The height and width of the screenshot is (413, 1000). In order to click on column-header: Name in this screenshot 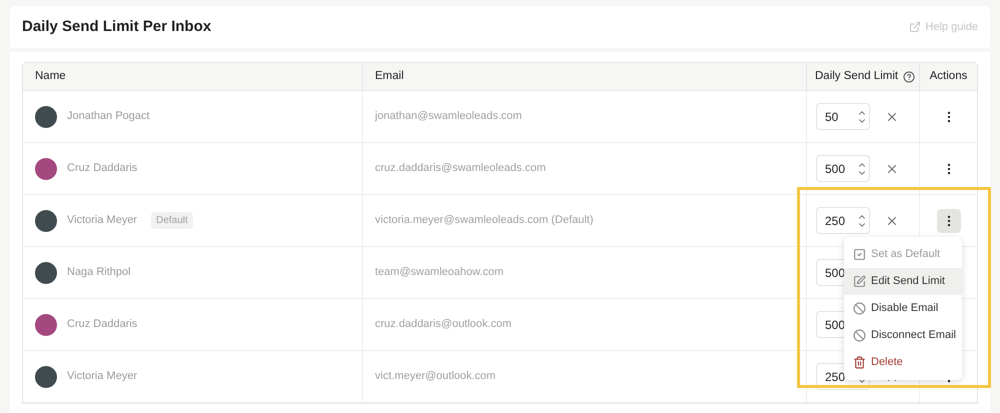, I will do `click(50, 76)`.